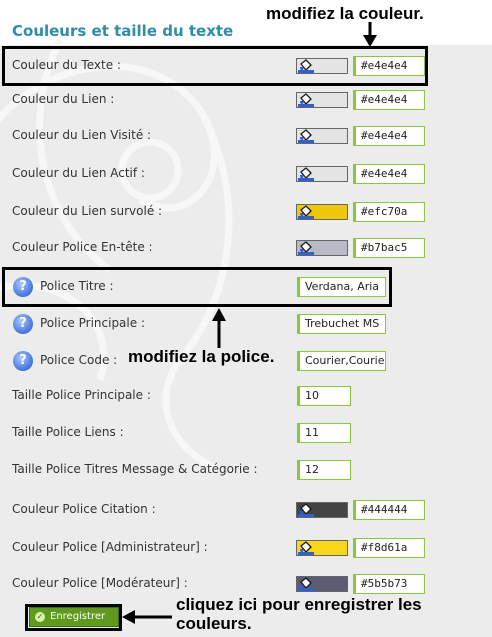 This screenshot has width=492, height=637. I want to click on highlight-box-font-row, so click(197, 287).